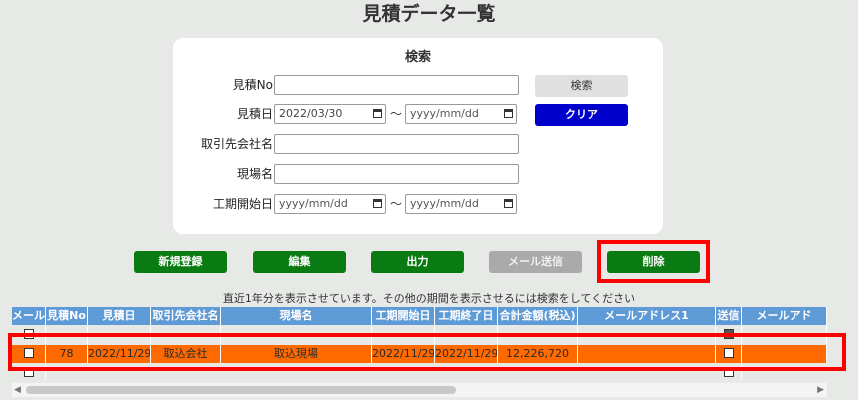  Describe the element at coordinates (538, 316) in the screenshot. I see `col-total: 合計金額(税込)` at that location.